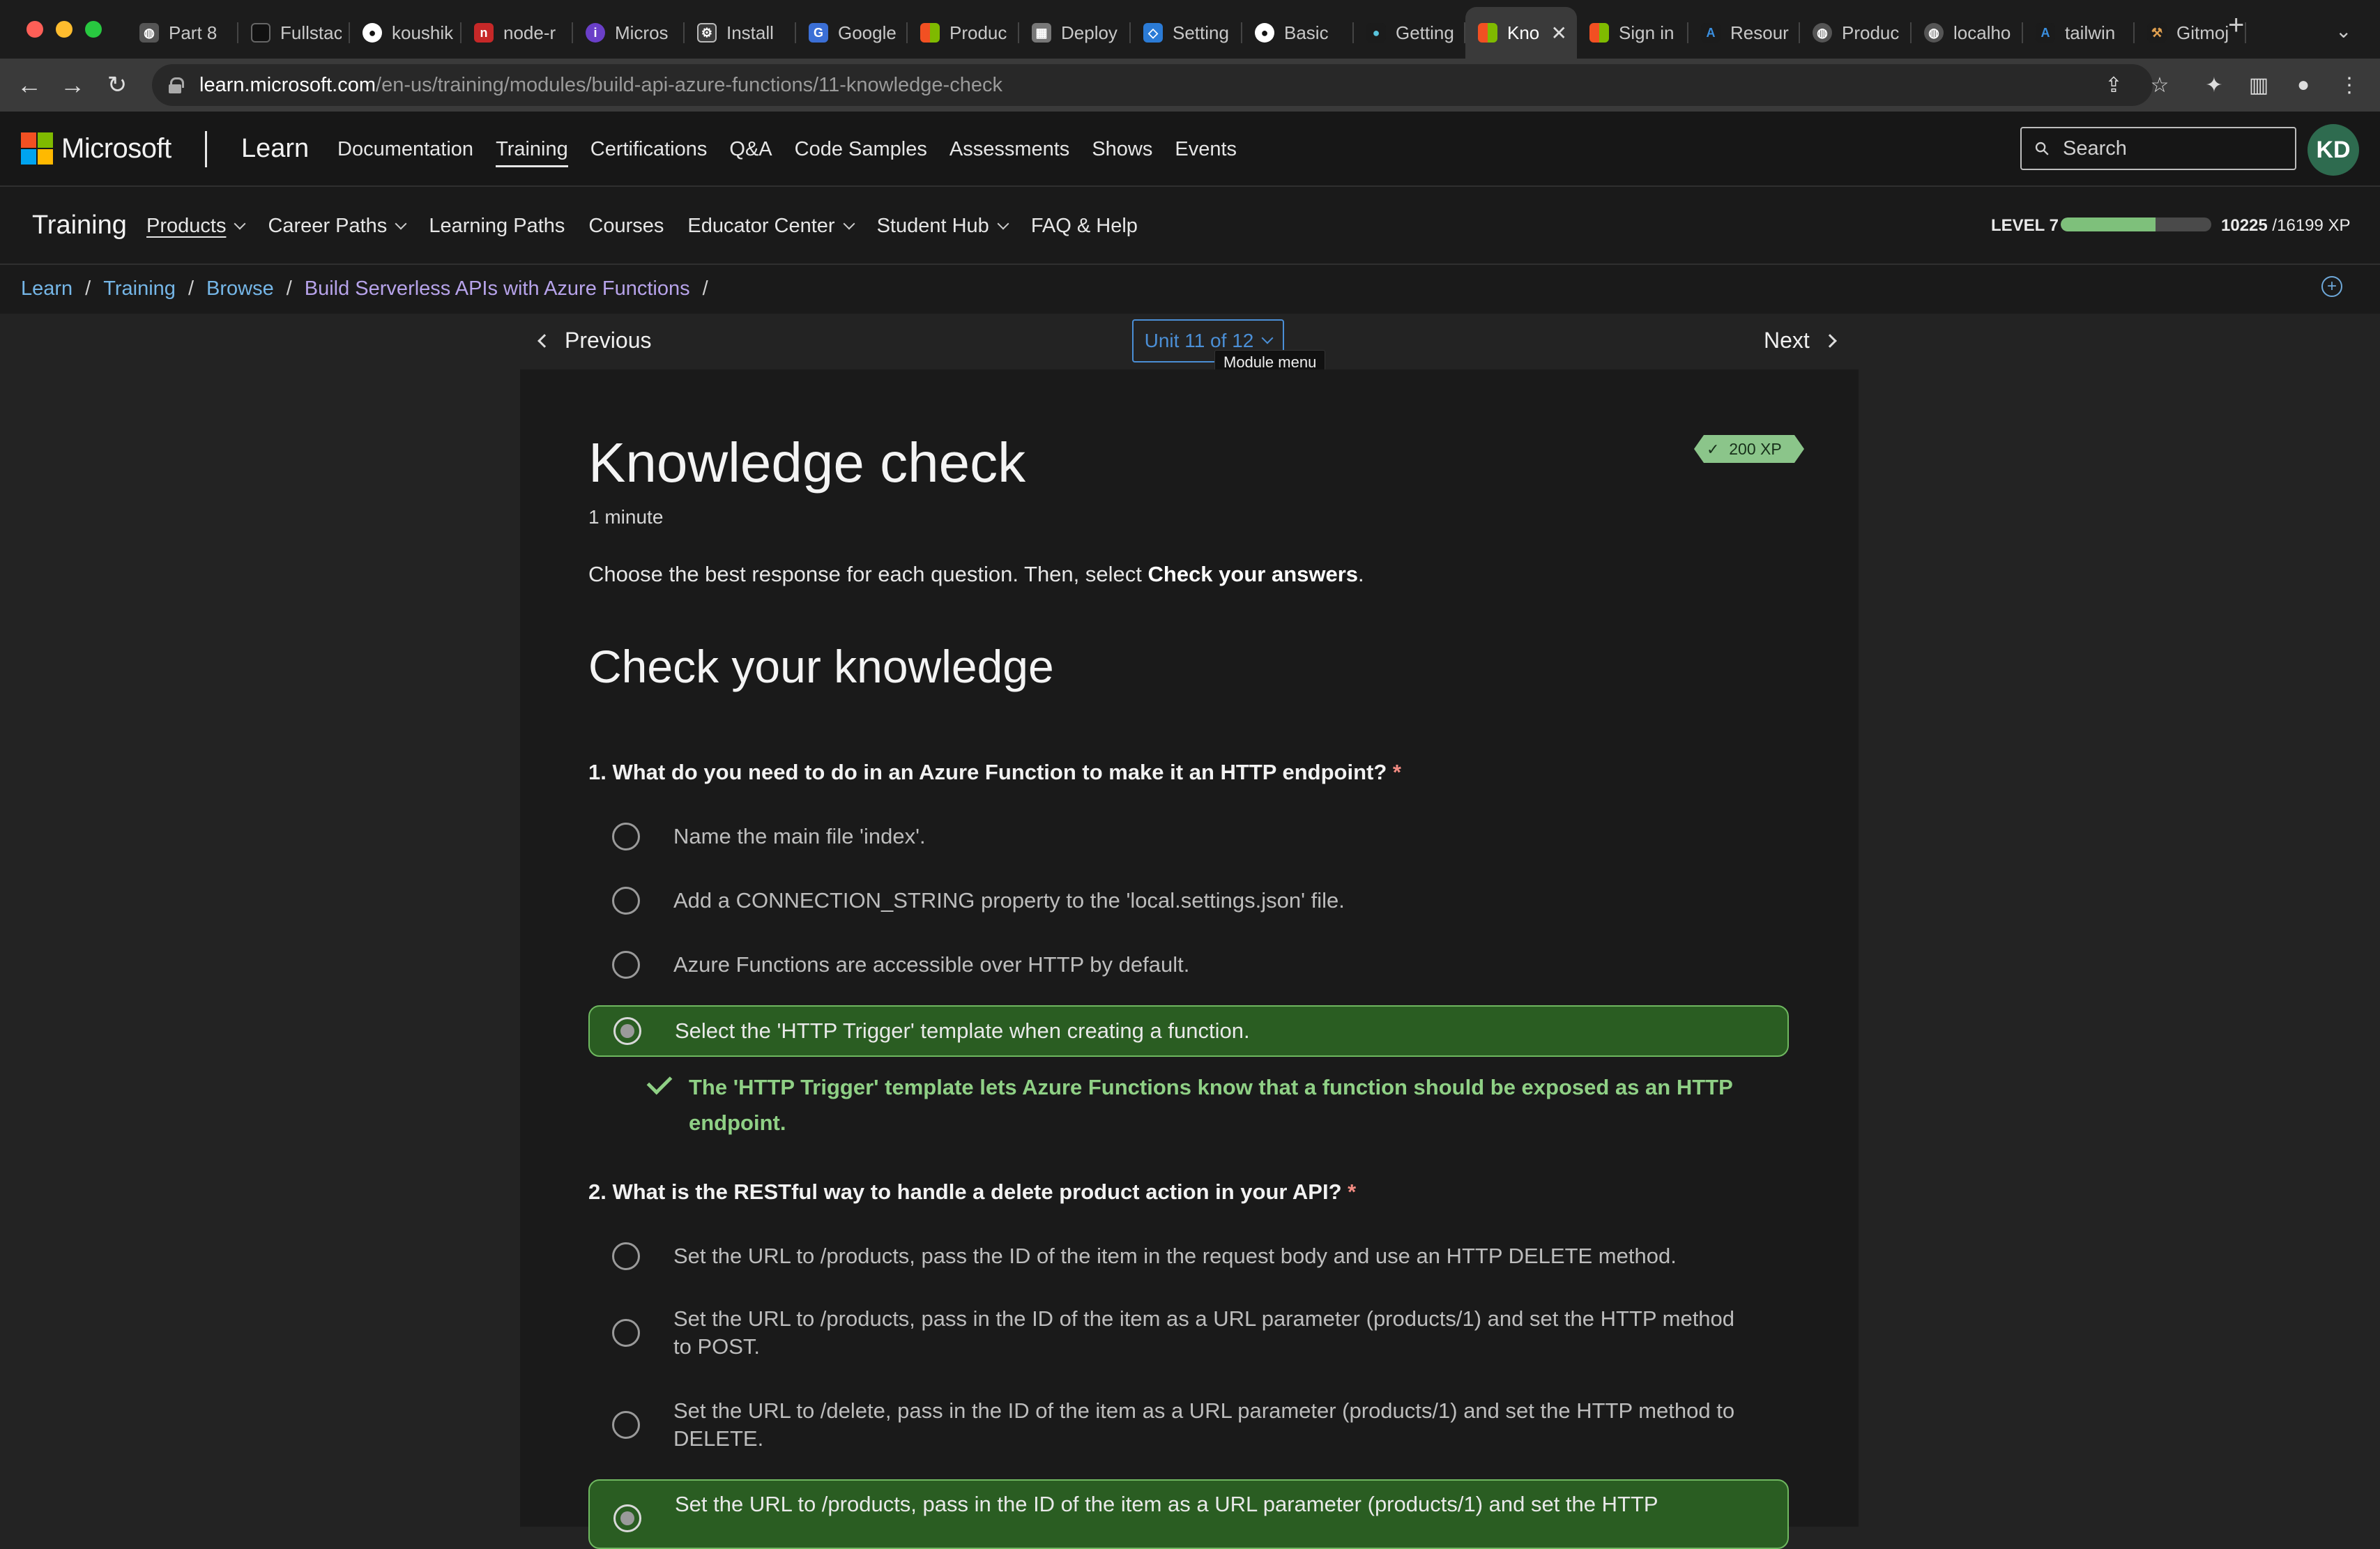 Image resolution: width=2380 pixels, height=1549 pixels. What do you see at coordinates (1075, 33) in the screenshot?
I see `browser-tab: ▦ Deploy` at bounding box center [1075, 33].